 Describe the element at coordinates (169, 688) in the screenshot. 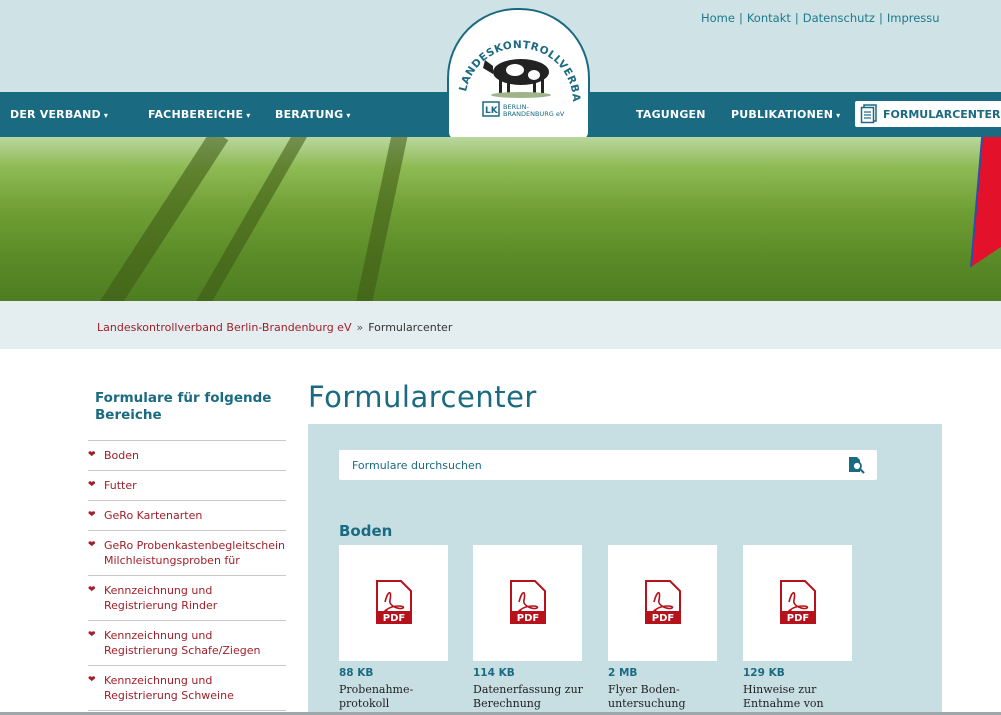

I see `sidebar-item-label: Kennzeichnung und Registrierung Schweine` at that location.